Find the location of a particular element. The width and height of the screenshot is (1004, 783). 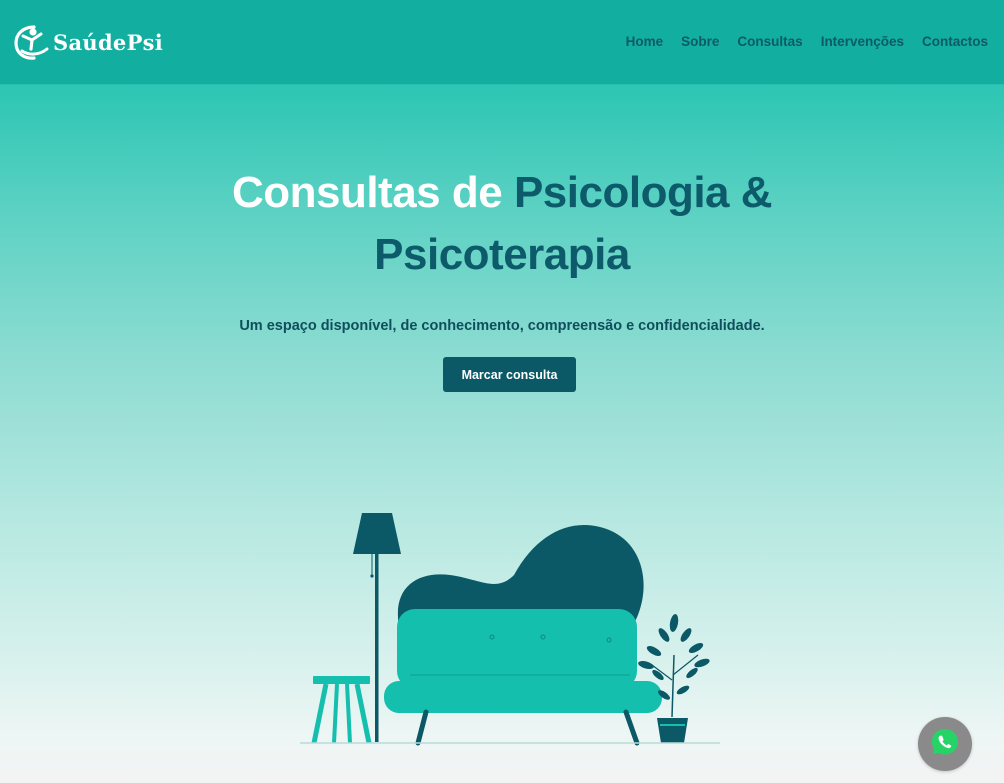

stool-icon is located at coordinates (341, 710).